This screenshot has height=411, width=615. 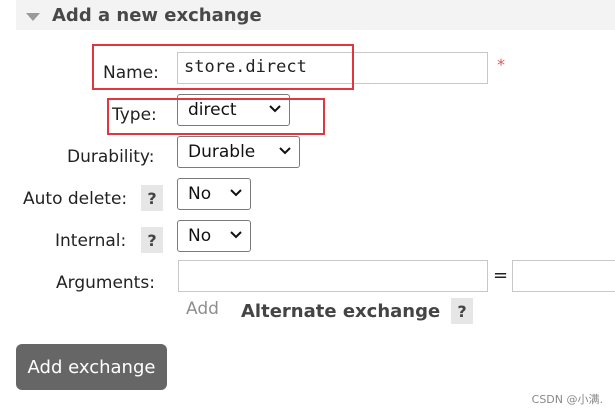 I want to click on durability-label: Durability:, so click(x=111, y=157).